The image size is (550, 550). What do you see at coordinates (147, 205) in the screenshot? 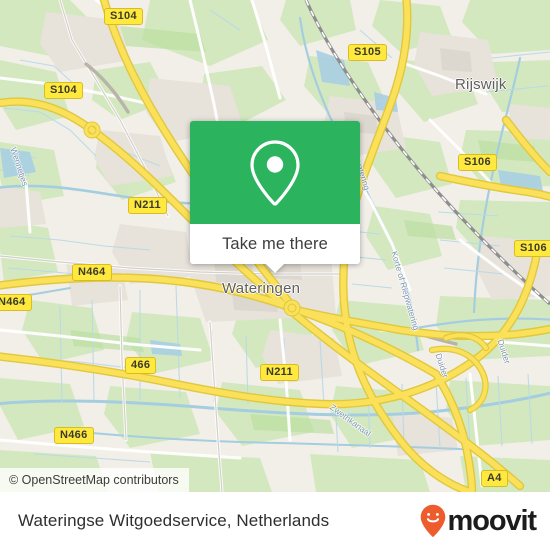
I see `road-shield-n211-west: N211` at bounding box center [147, 205].